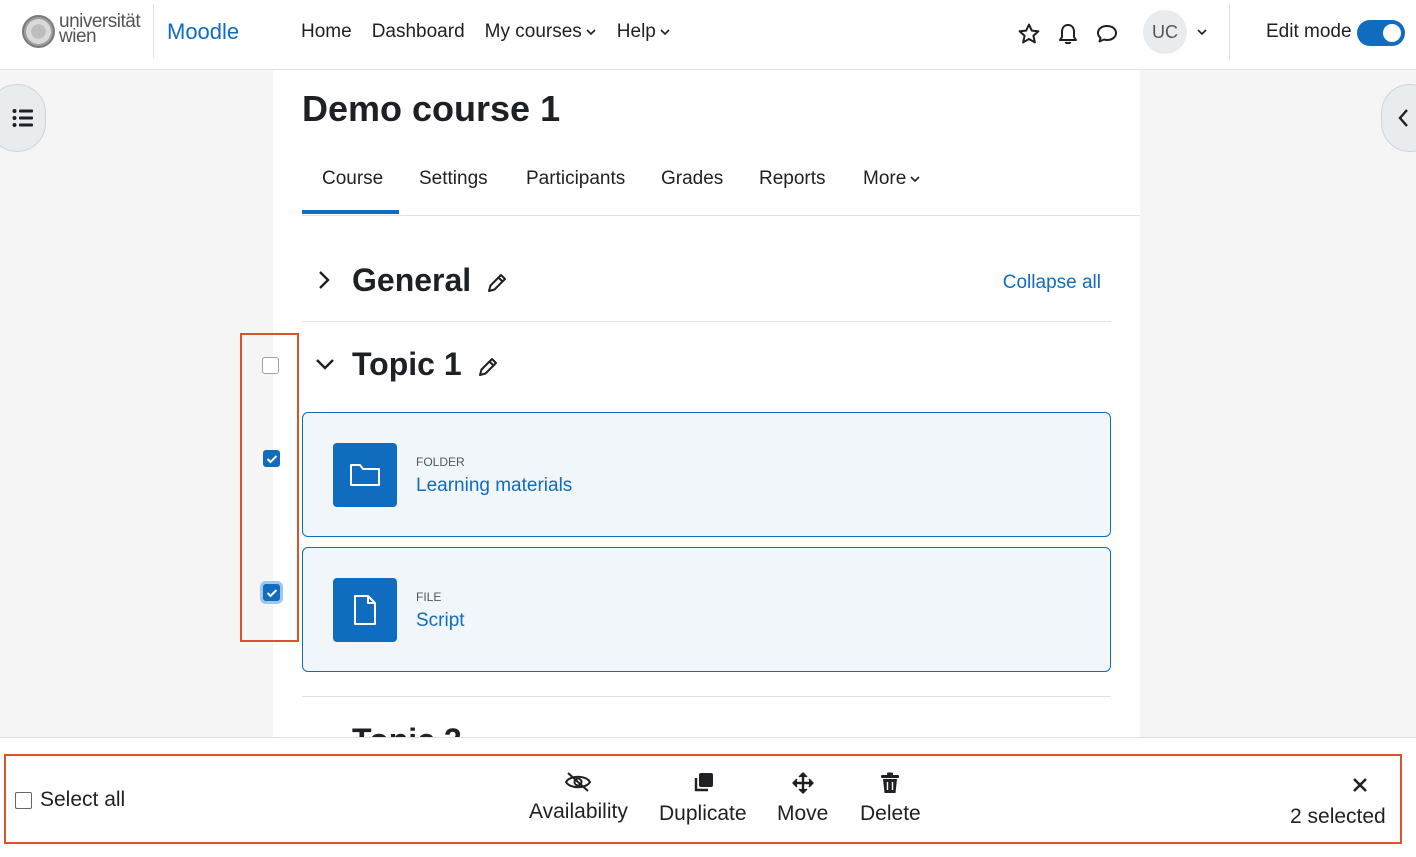 This screenshot has height=857, width=1416. Describe the element at coordinates (350, 212) in the screenshot. I see `active-tab-indicator` at that location.